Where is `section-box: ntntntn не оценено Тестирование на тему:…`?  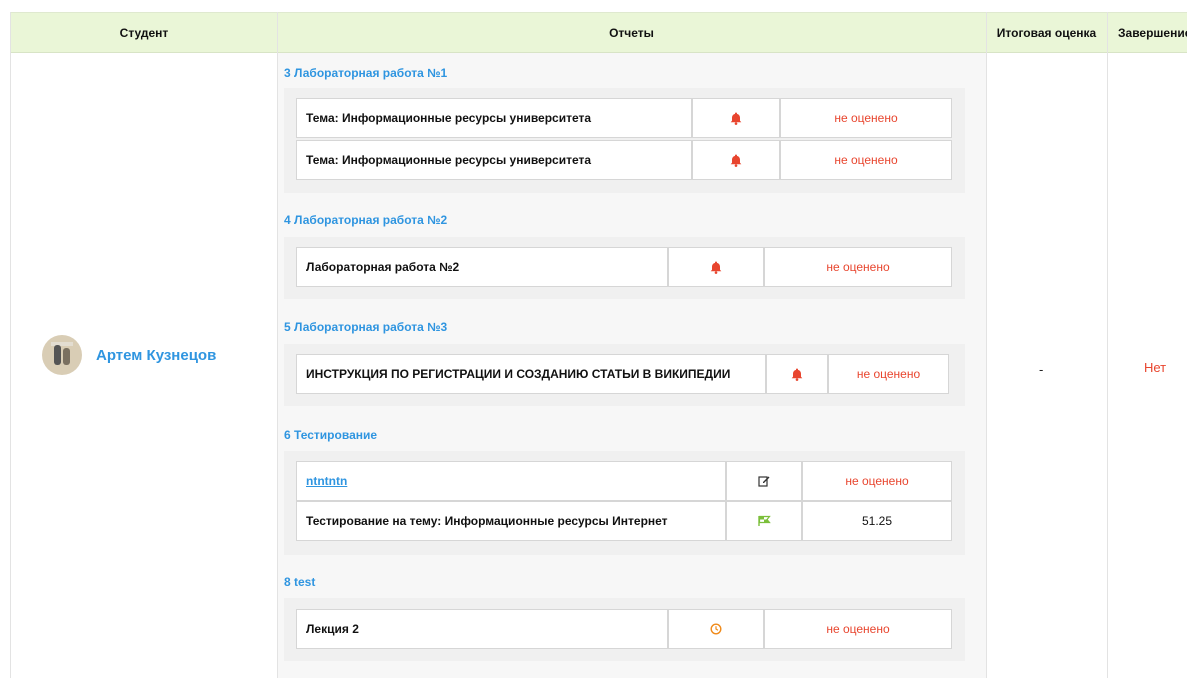
section-box: ntntntn не оценено Тестирование на тему:… is located at coordinates (624, 503).